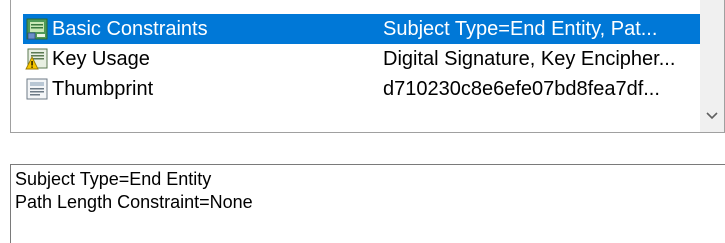 Image resolution: width=725 pixels, height=243 pixels. Describe the element at coordinates (130, 28) in the screenshot. I see `field-name: Basic Constraints` at that location.